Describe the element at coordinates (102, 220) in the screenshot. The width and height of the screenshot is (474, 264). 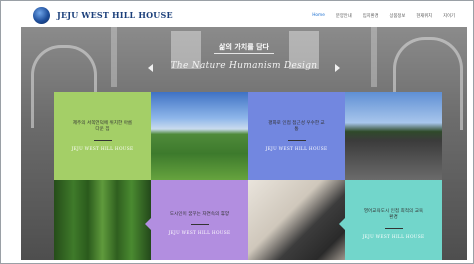
I see `photo-tile-forest` at that location.